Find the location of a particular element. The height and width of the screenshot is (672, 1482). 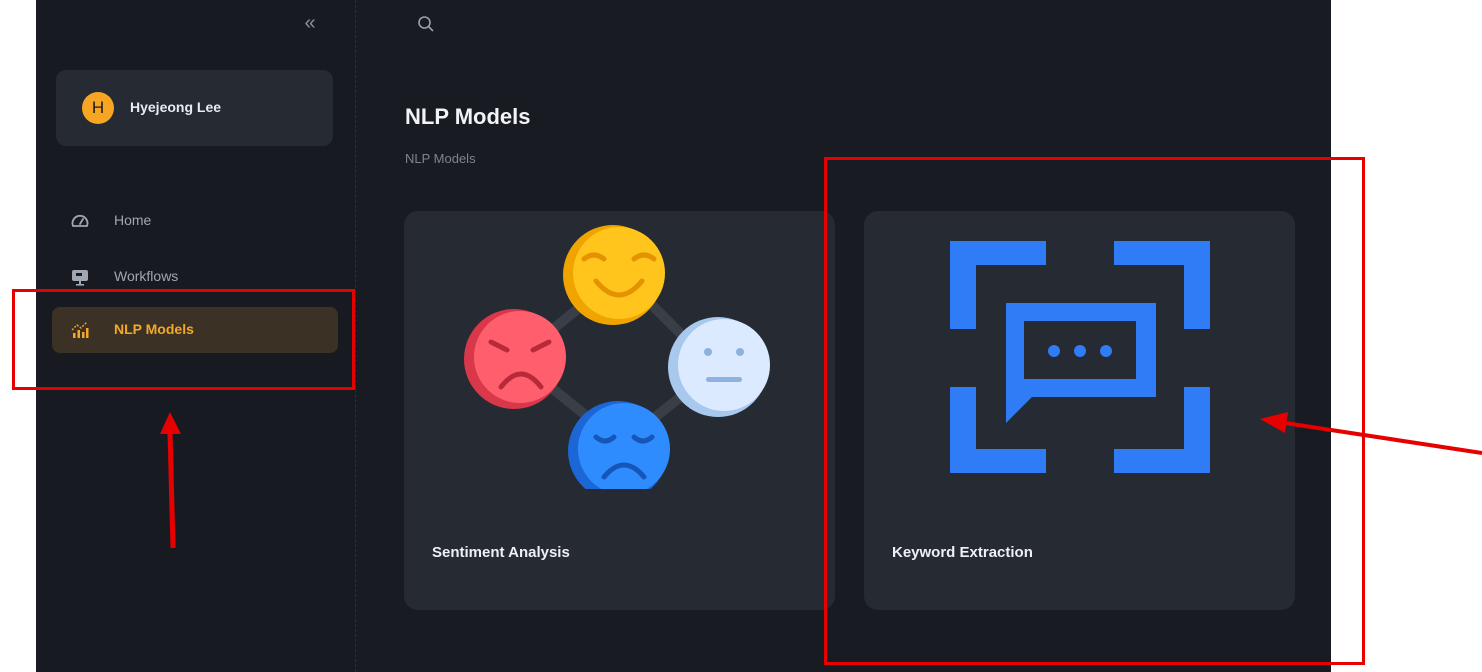

user-profile-card: H Hyejeong Lee is located at coordinates (194, 108).